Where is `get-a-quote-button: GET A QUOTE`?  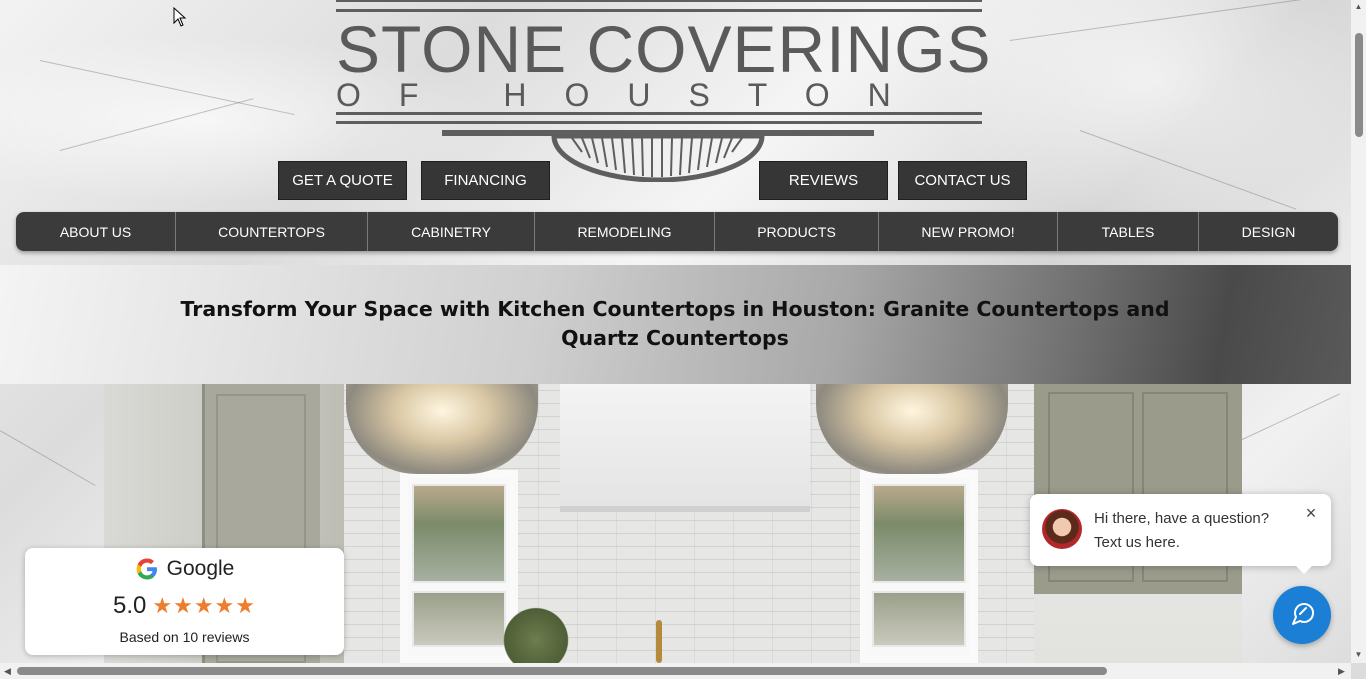 get-a-quote-button: GET A QUOTE is located at coordinates (342, 180).